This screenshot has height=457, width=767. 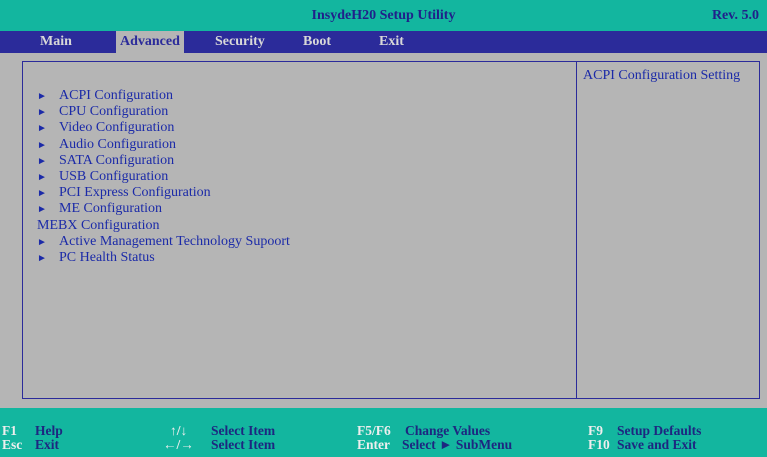 What do you see at coordinates (243, 444) in the screenshot?
I see `key-leftright-desc: Select Item` at bounding box center [243, 444].